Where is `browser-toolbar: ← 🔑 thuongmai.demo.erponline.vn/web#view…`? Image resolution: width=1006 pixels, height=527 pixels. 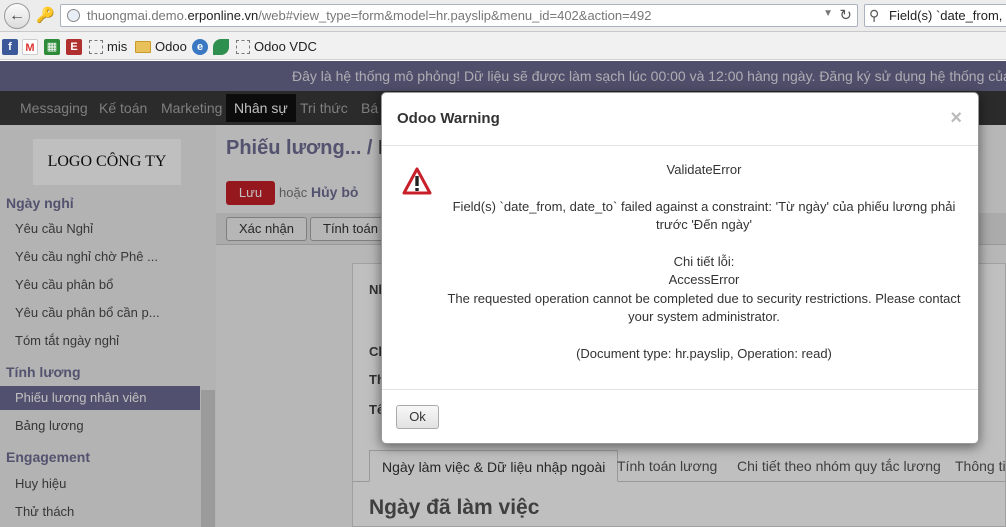
browser-toolbar: ← 🔑 thuongmai.demo.erponline.vn/web#view… is located at coordinates (503, 16).